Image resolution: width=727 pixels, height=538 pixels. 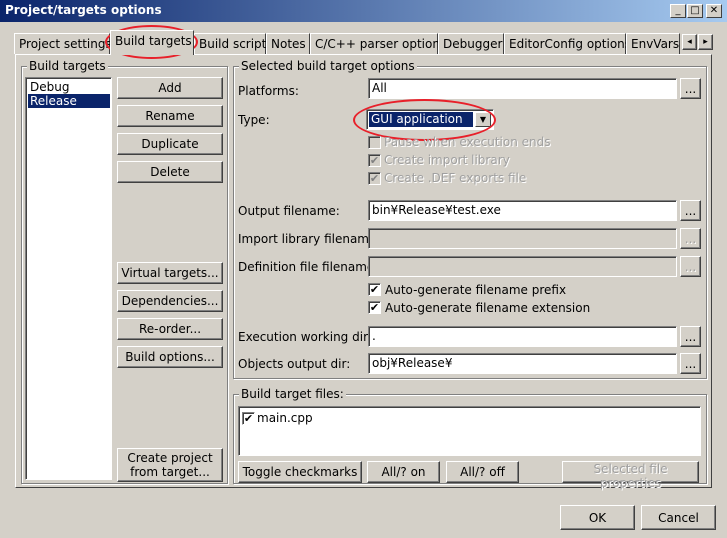 I want to click on tab-build-scripts: Build scripts, so click(x=233, y=43).